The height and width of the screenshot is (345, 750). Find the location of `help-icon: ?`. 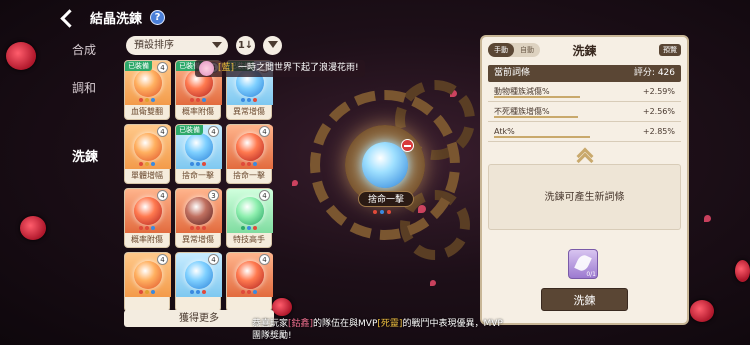

help-icon: ? is located at coordinates (158, 17).